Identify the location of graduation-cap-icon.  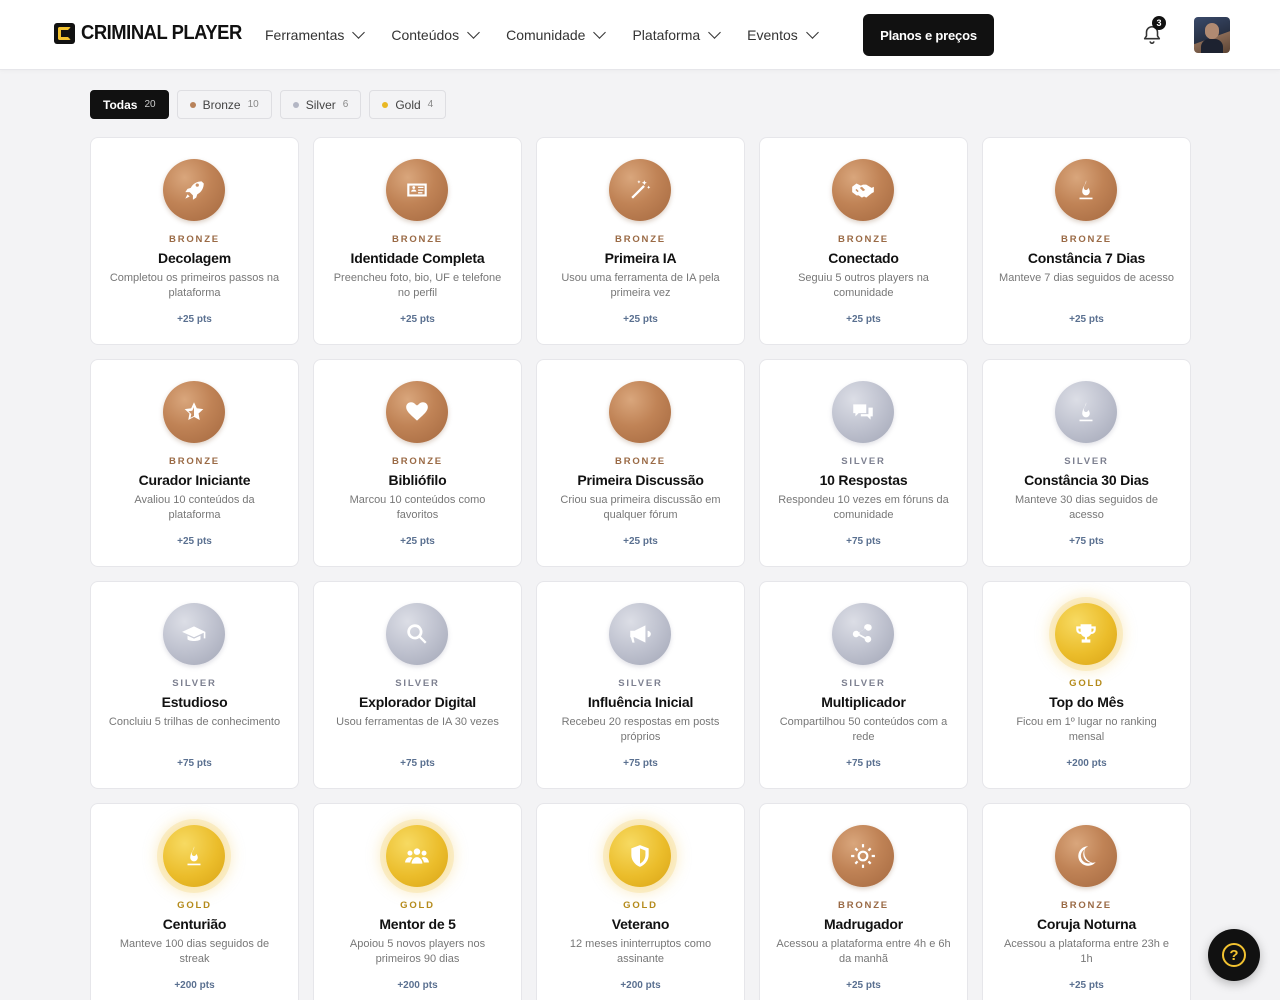
(194, 634).